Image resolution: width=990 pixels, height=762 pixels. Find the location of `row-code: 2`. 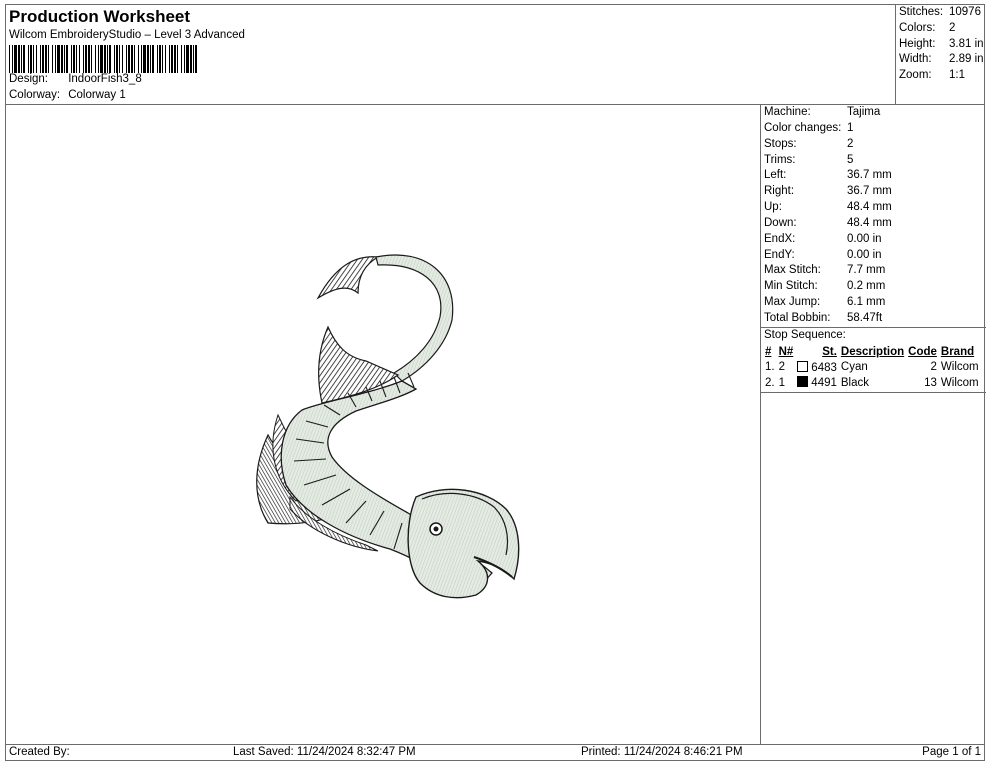

row-code: 2 is located at coordinates (933, 367).